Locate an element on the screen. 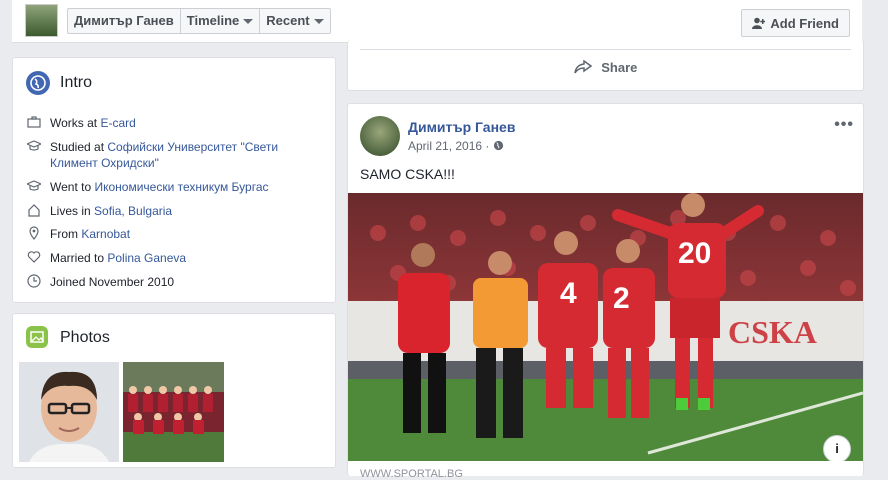 The image size is (888, 480). recent-button: Recent is located at coordinates (294, 21).